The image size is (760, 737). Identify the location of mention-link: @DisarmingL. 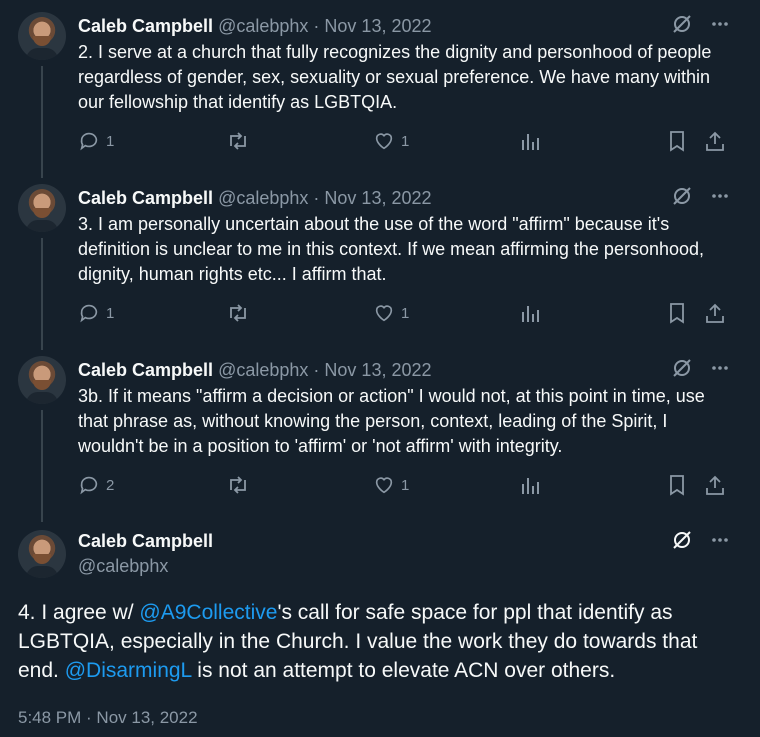
(128, 670).